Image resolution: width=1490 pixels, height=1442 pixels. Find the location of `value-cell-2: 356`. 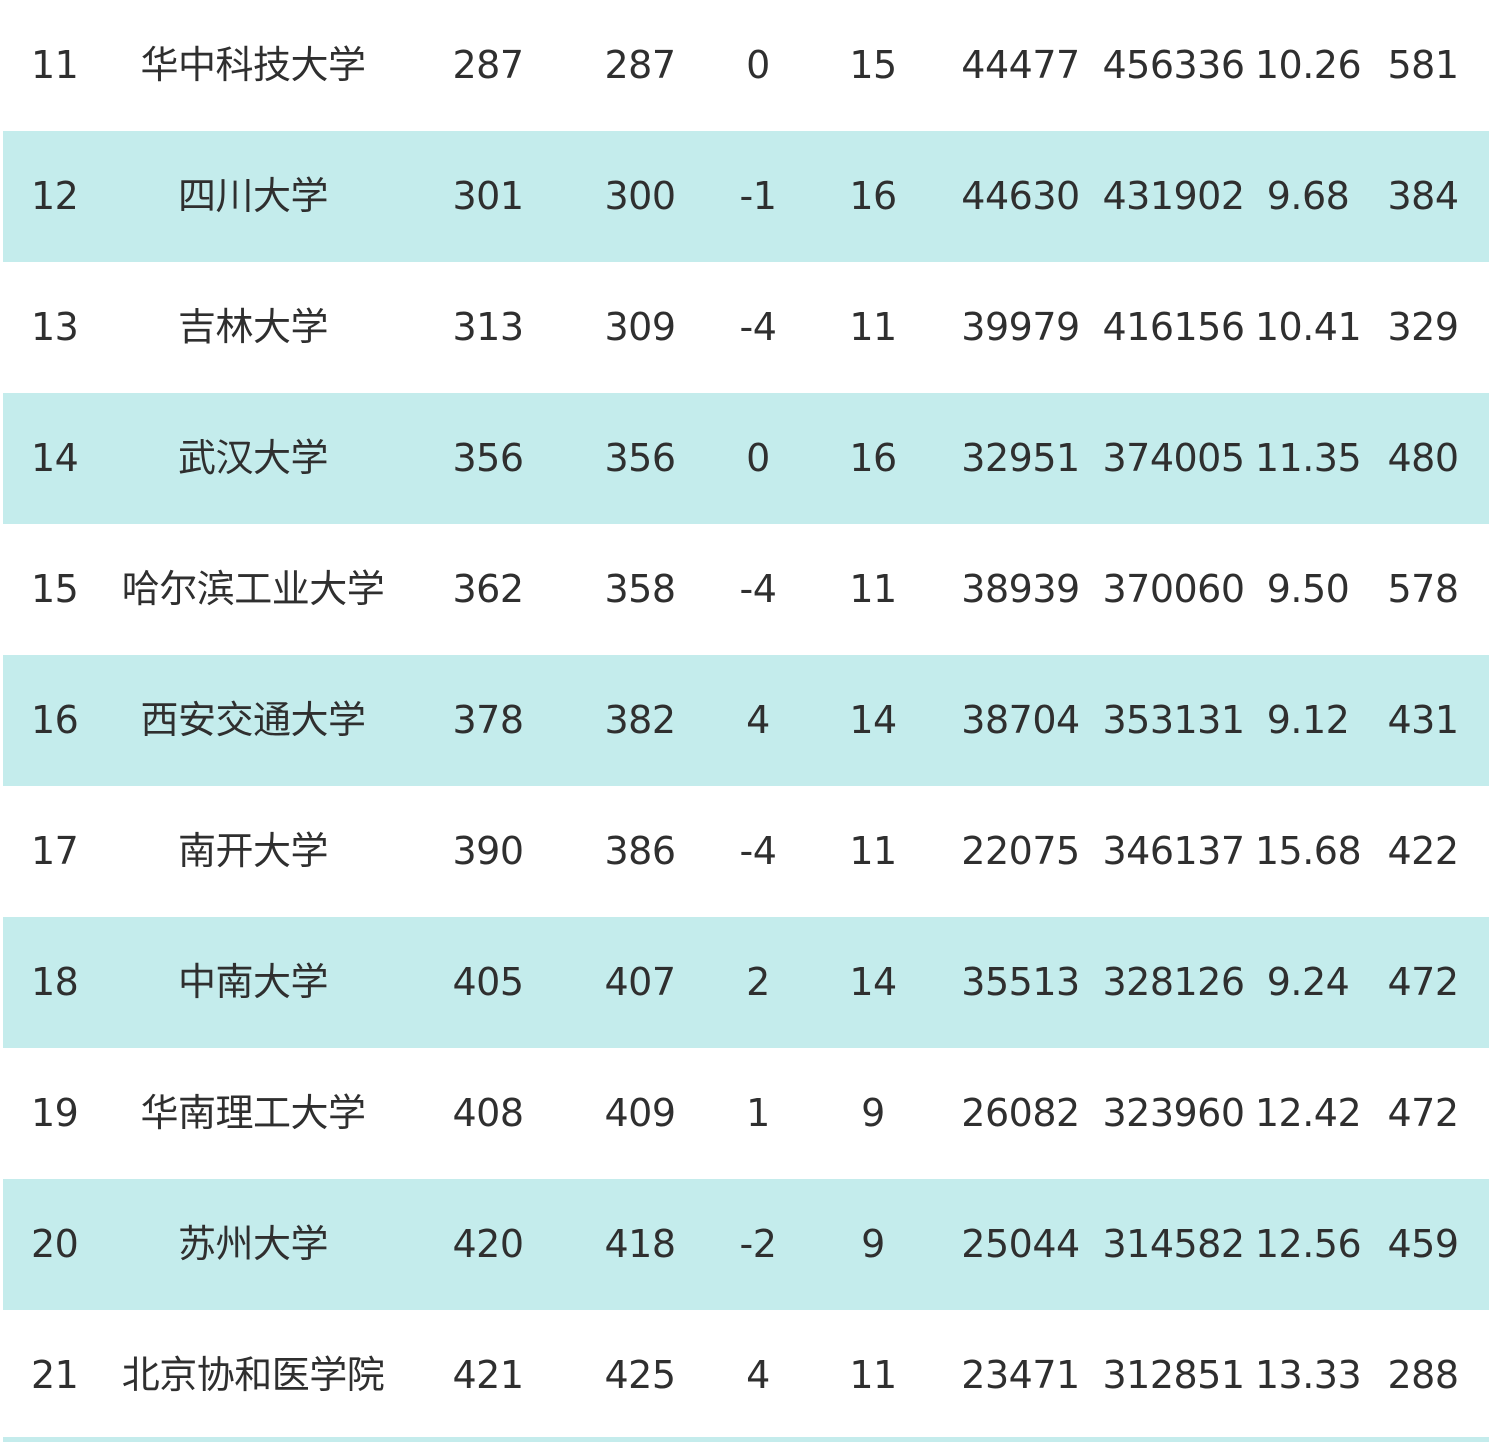

value-cell-2: 356 is located at coordinates (640, 458).